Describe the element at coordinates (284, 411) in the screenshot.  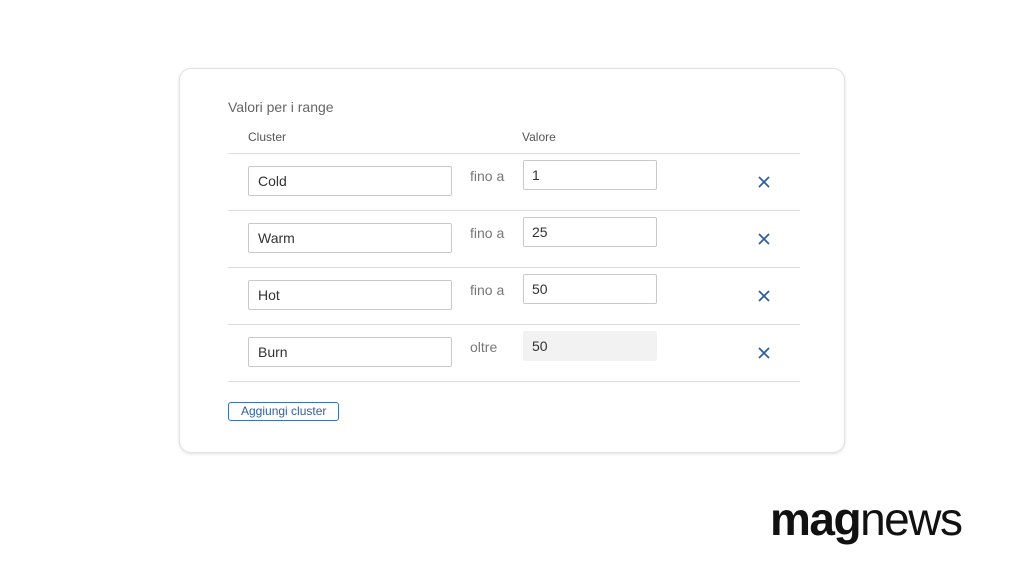
I see `add-cluster-button: Aggiungi cluster` at that location.